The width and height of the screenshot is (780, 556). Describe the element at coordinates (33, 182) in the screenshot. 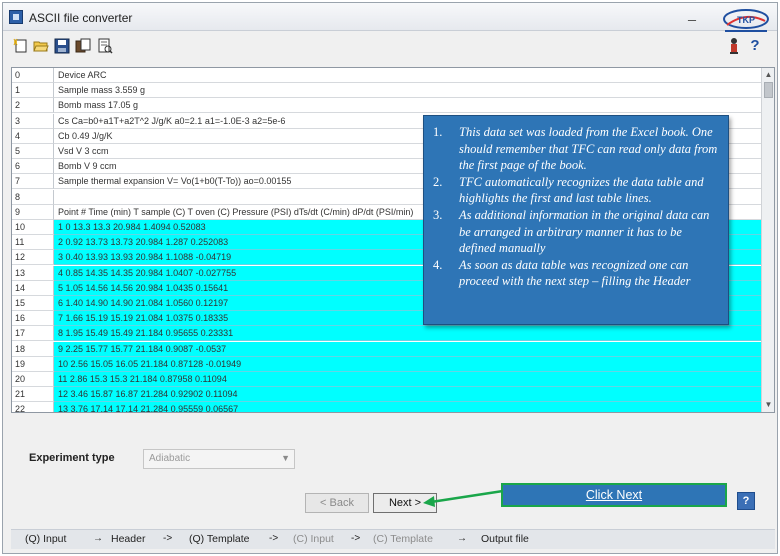

I see `row-index: 7` at that location.